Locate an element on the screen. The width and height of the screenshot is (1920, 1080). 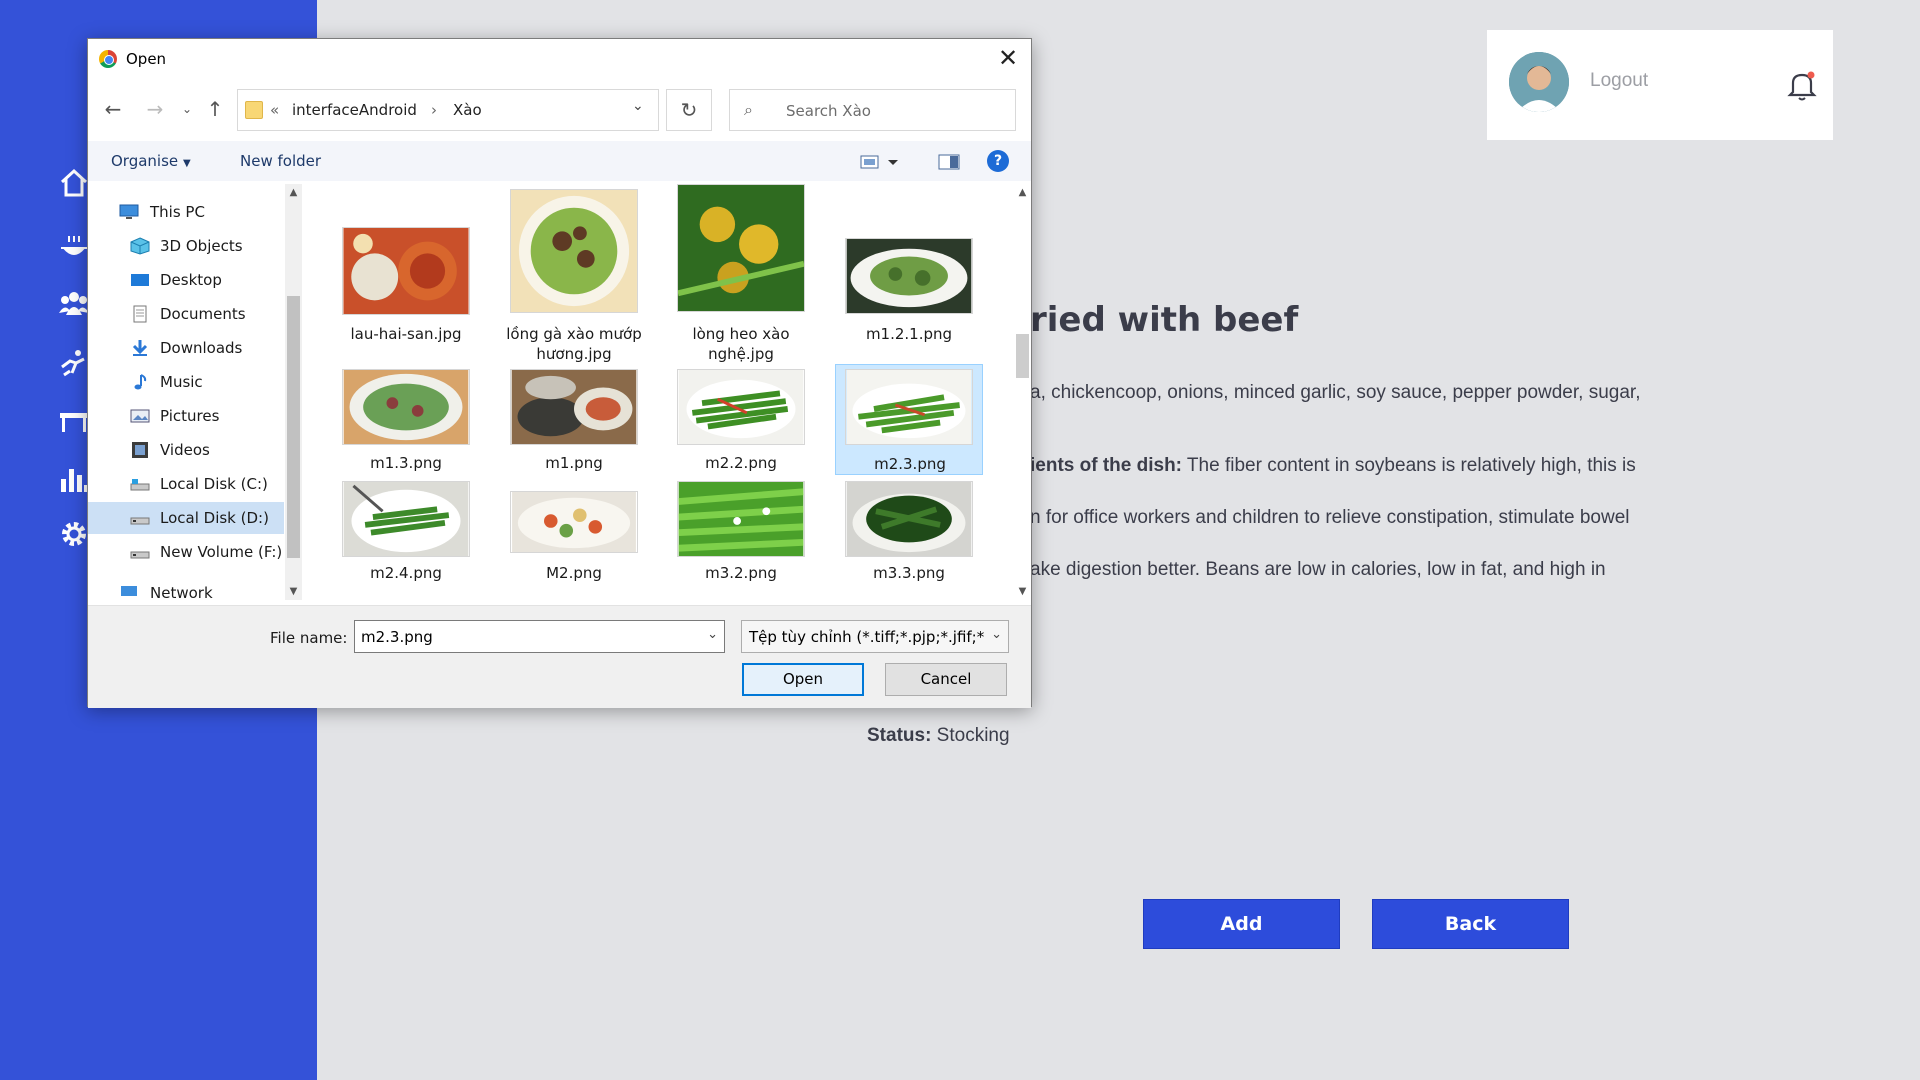
logout-link: Logout is located at coordinates (1619, 81).